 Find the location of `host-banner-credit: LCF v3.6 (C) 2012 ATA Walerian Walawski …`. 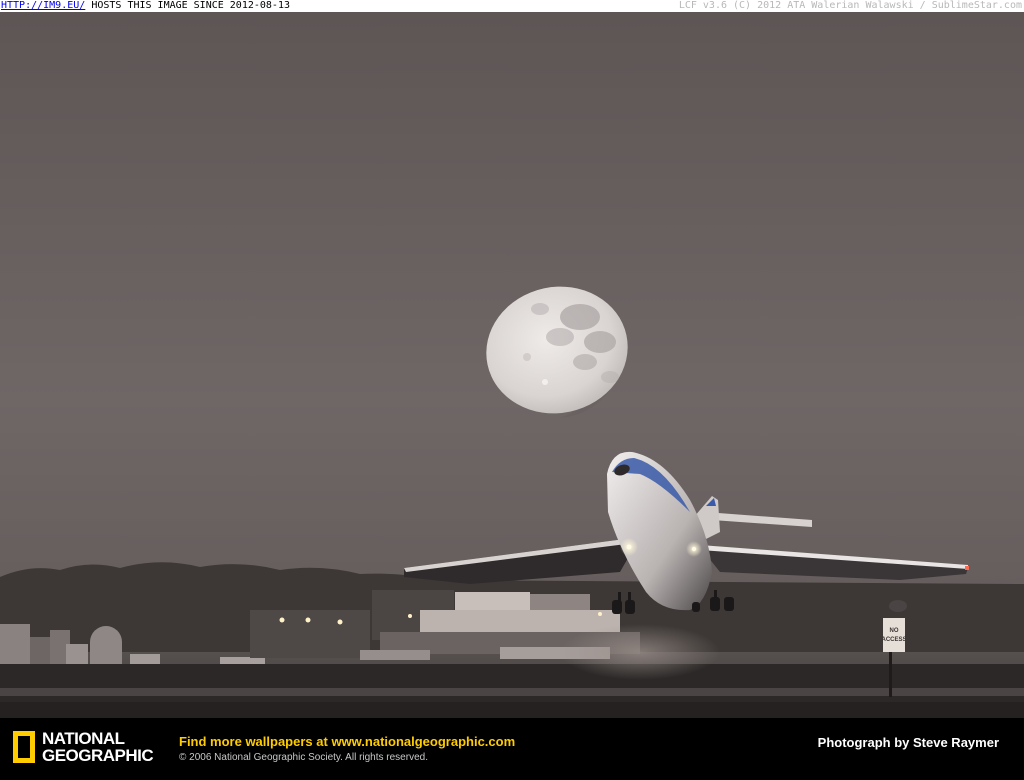

host-banner-credit: LCF v3.6 (C) 2012 ATA Walerian Walawski … is located at coordinates (850, 5).